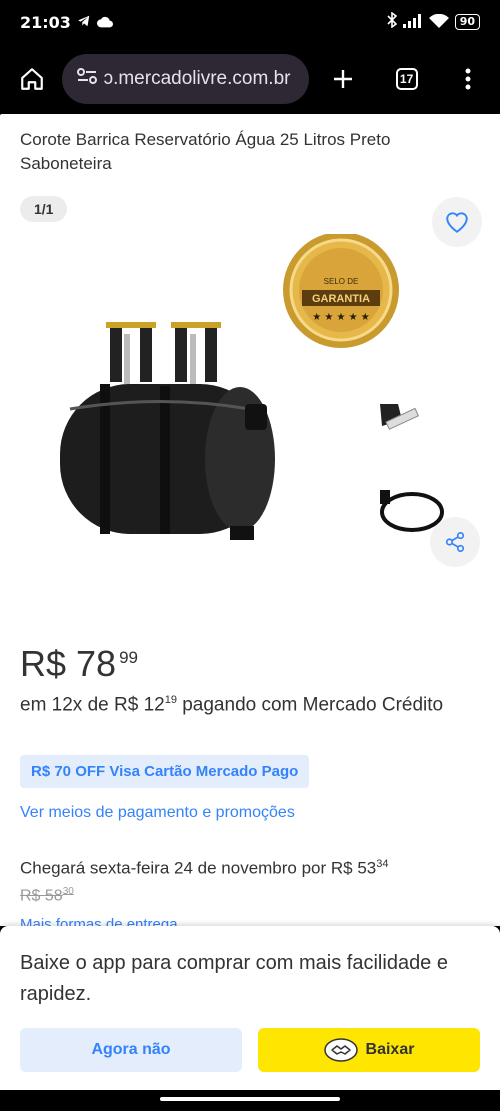 This screenshot has height=1111, width=500. I want to click on image-counter: 1/1, so click(44, 209).